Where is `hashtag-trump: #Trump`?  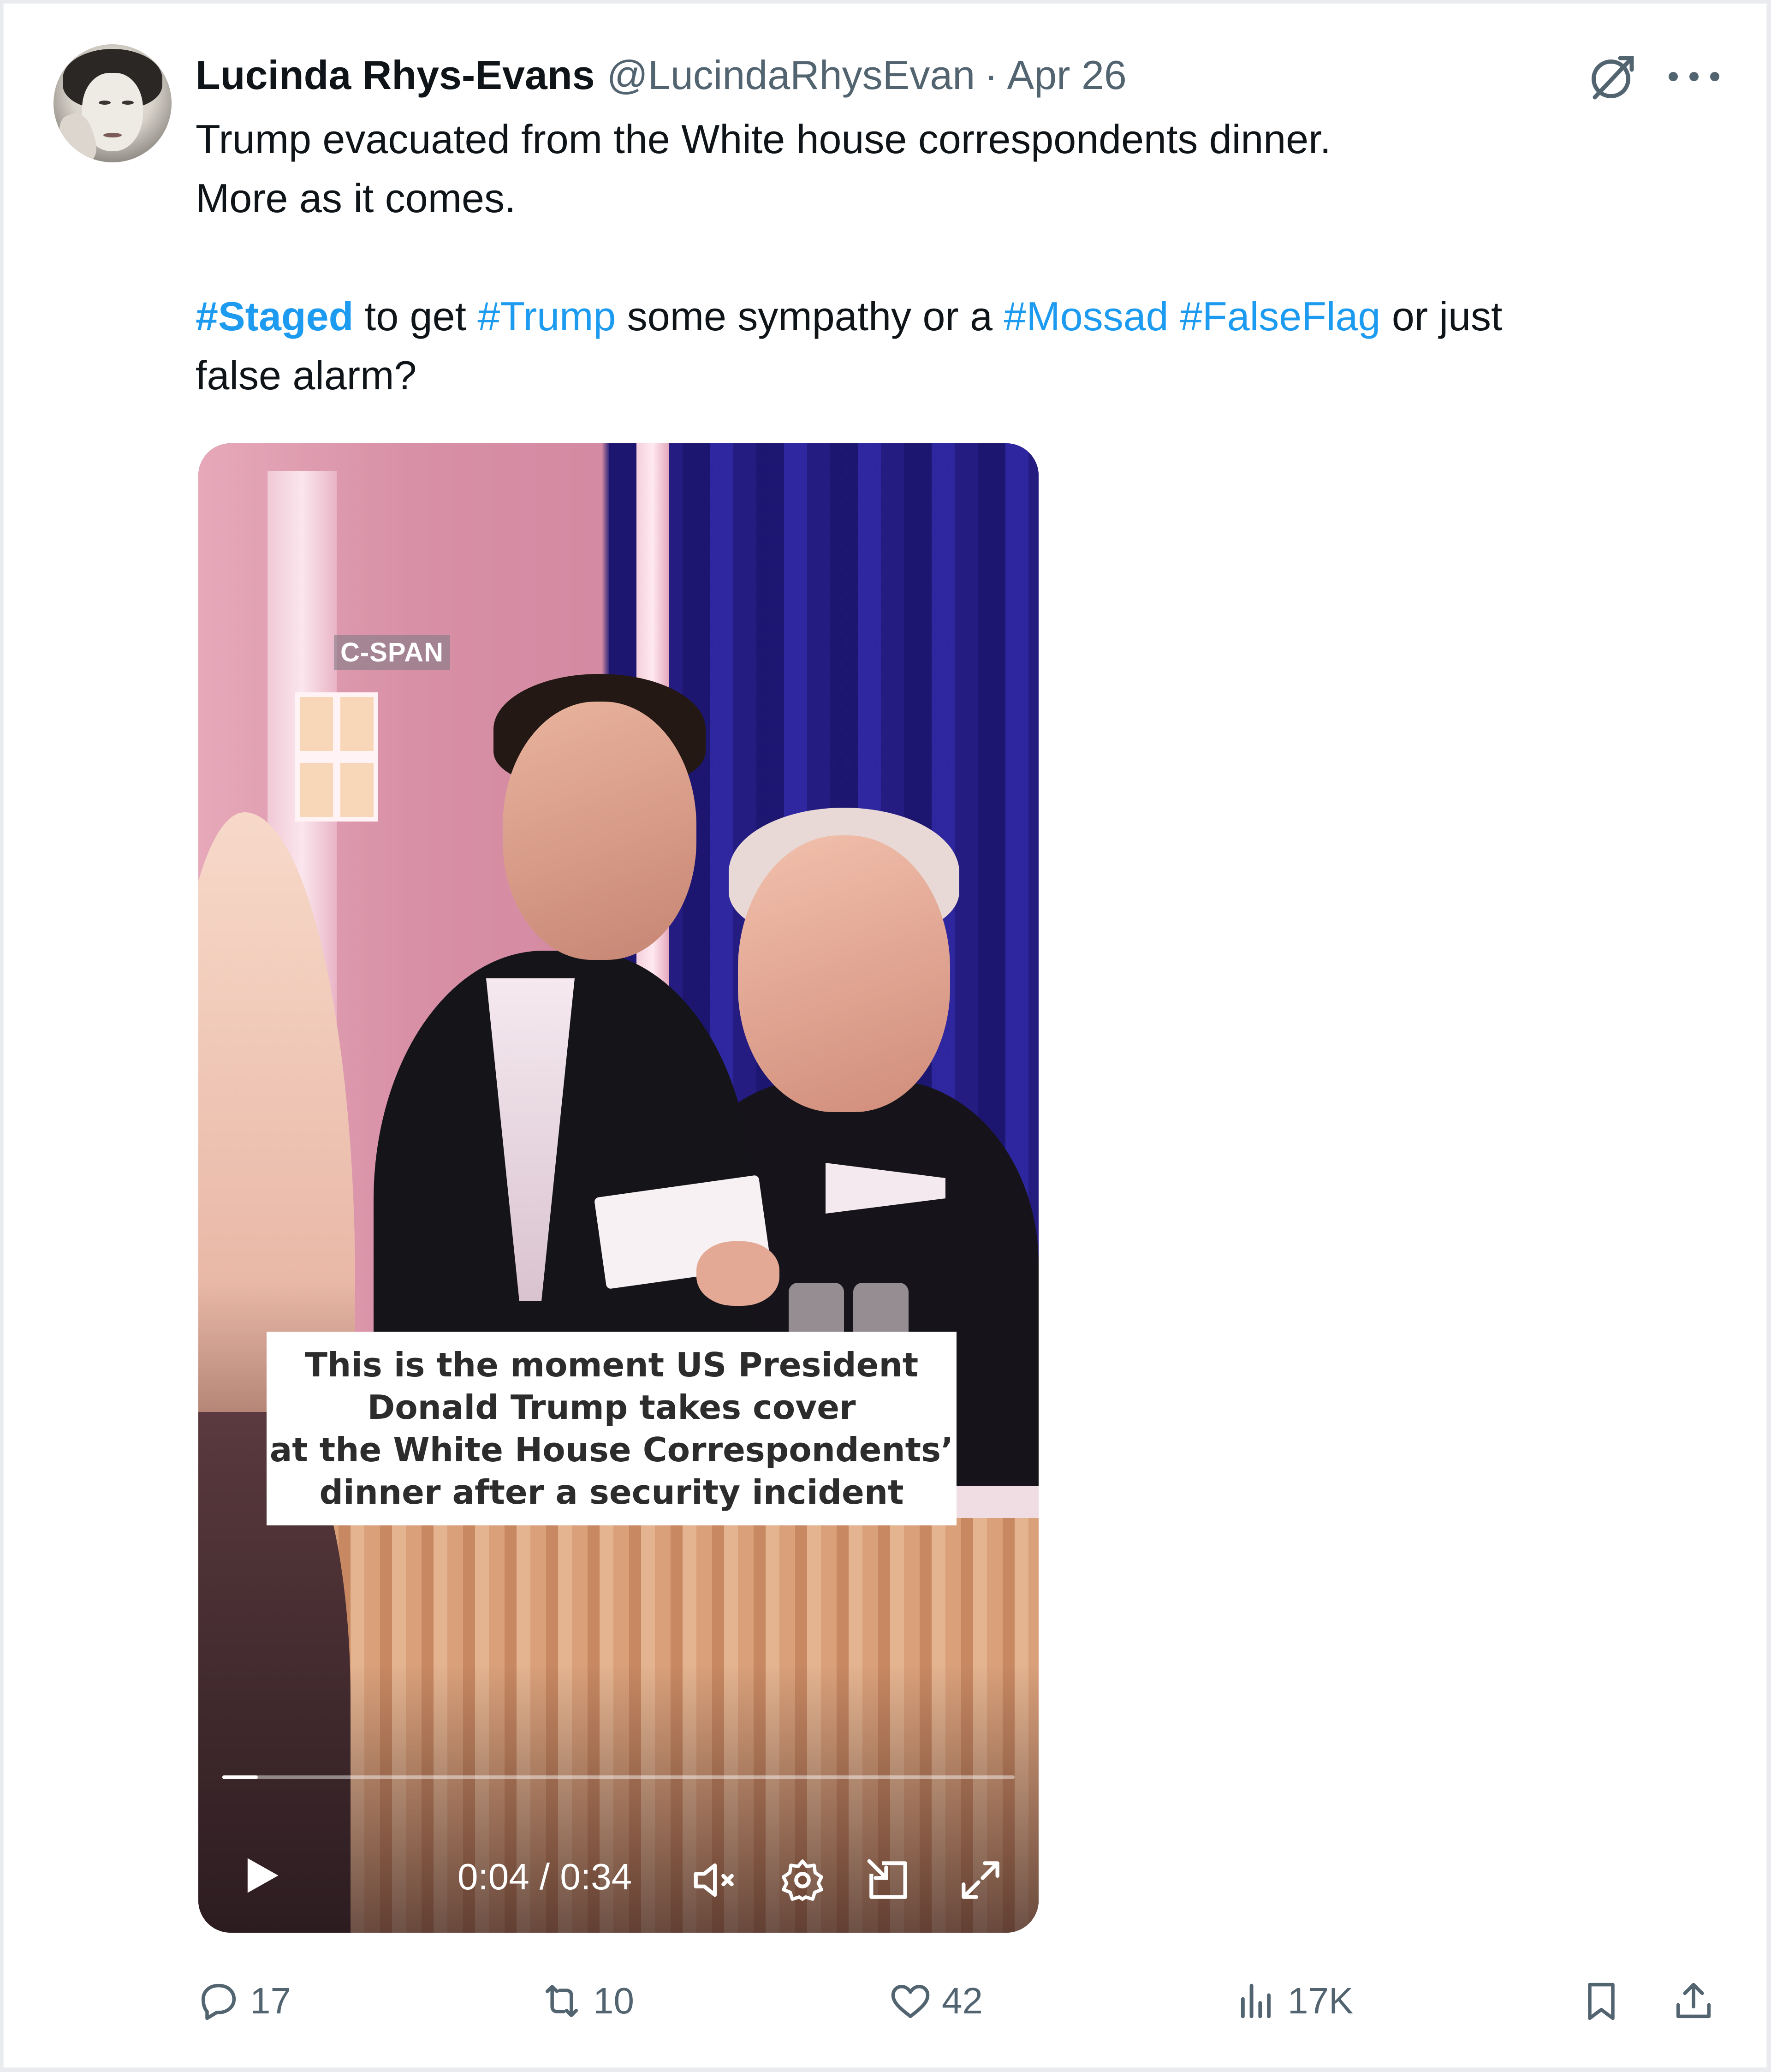 hashtag-trump: #Trump is located at coordinates (546, 316).